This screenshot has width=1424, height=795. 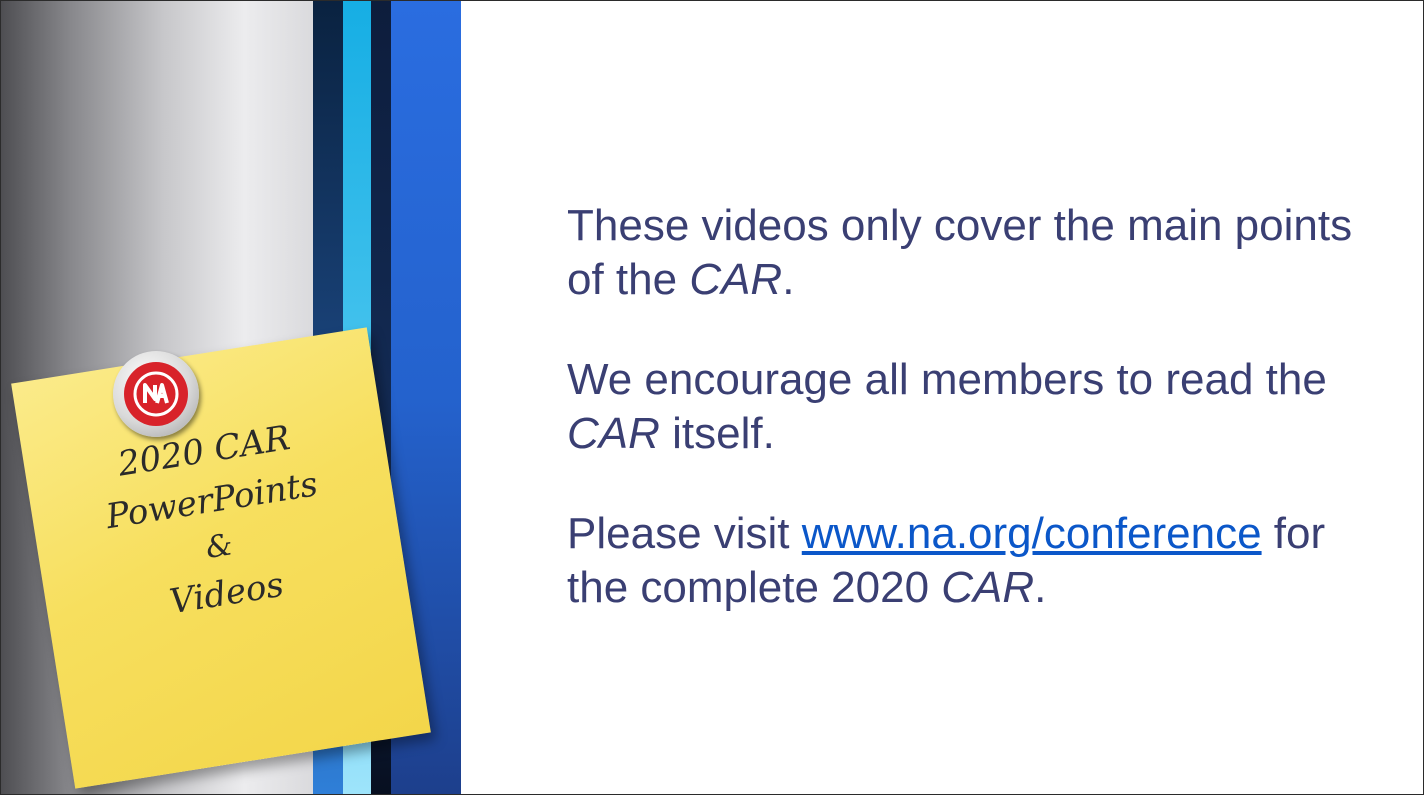 I want to click on na-logo, so click(x=156, y=394).